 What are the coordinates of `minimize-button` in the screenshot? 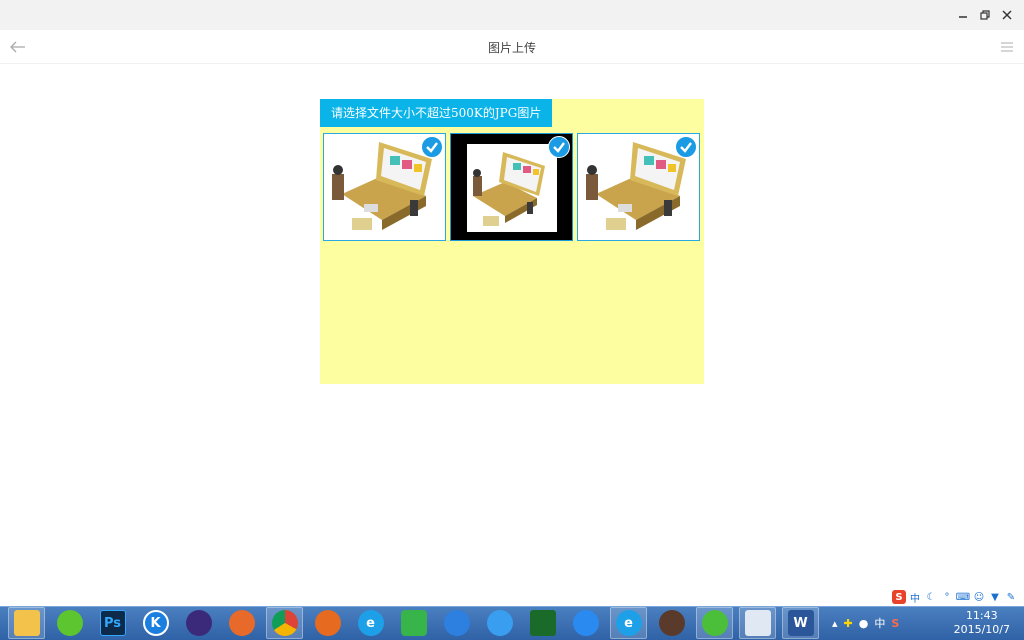 It's located at (963, 15).